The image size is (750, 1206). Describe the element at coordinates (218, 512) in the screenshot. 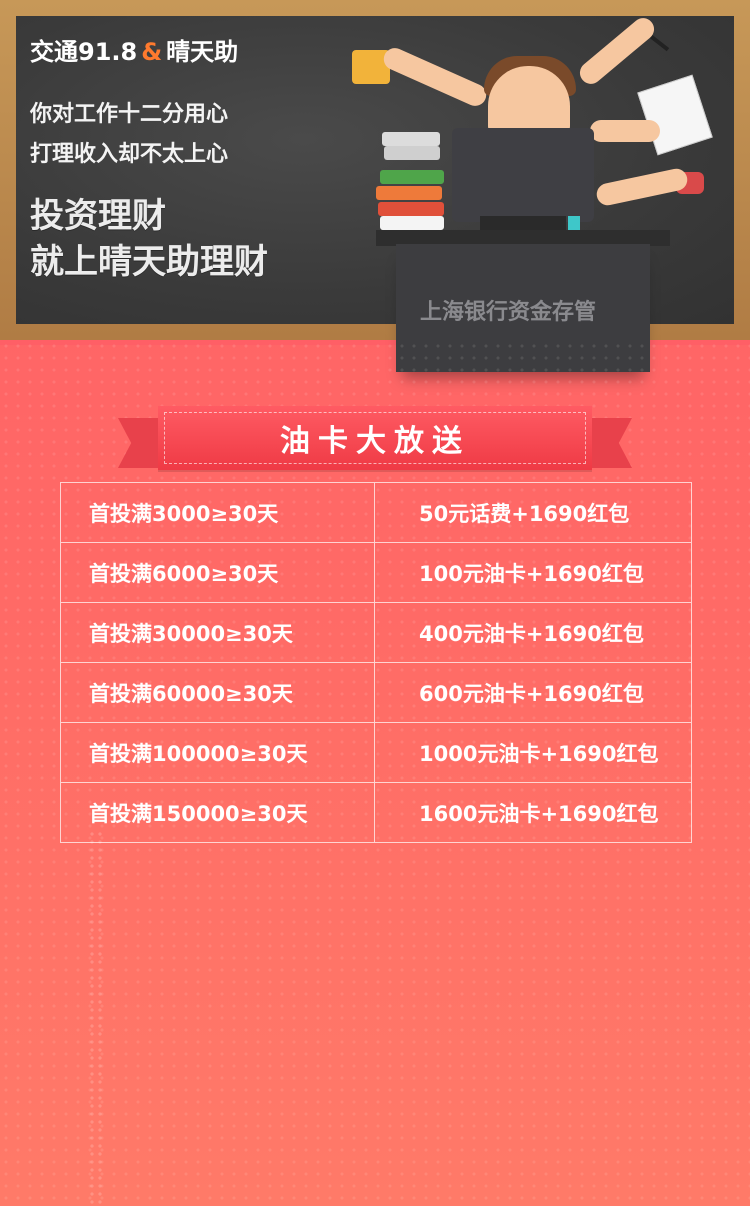

I see `condition-cell: 首投满3000≥30天` at that location.